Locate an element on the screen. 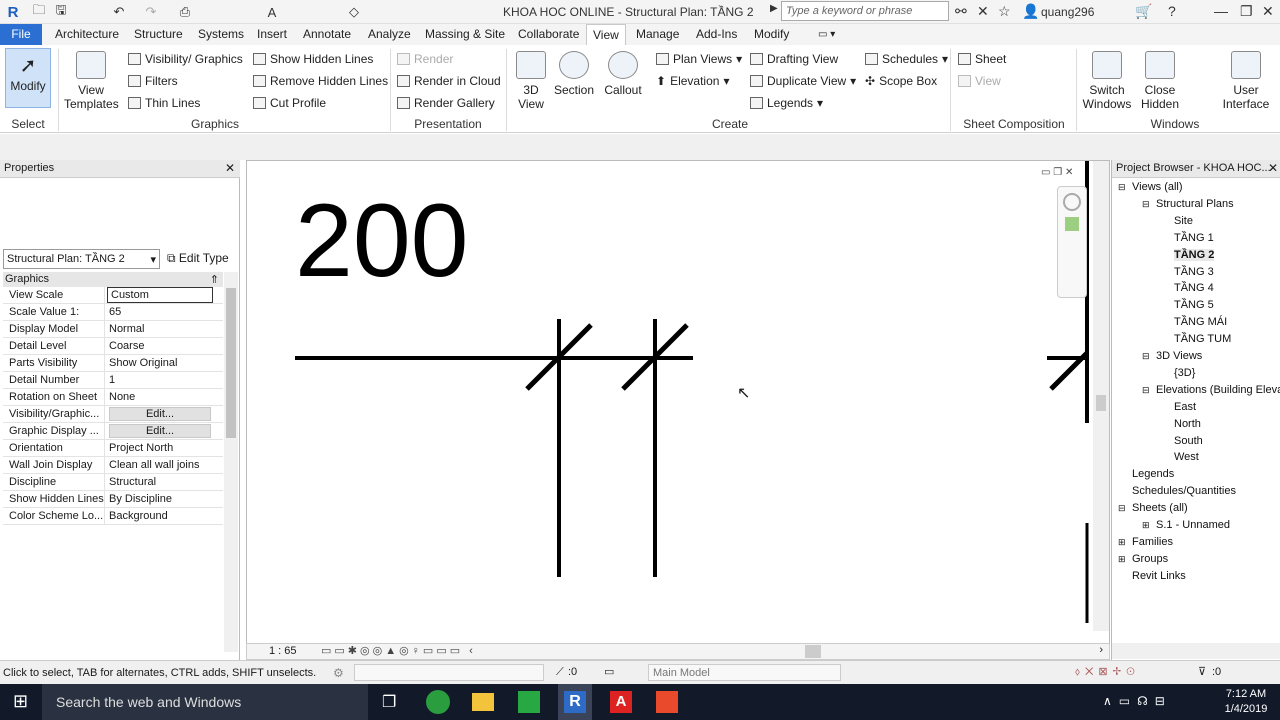  property-row: Orientation Project North is located at coordinates (113, 448).